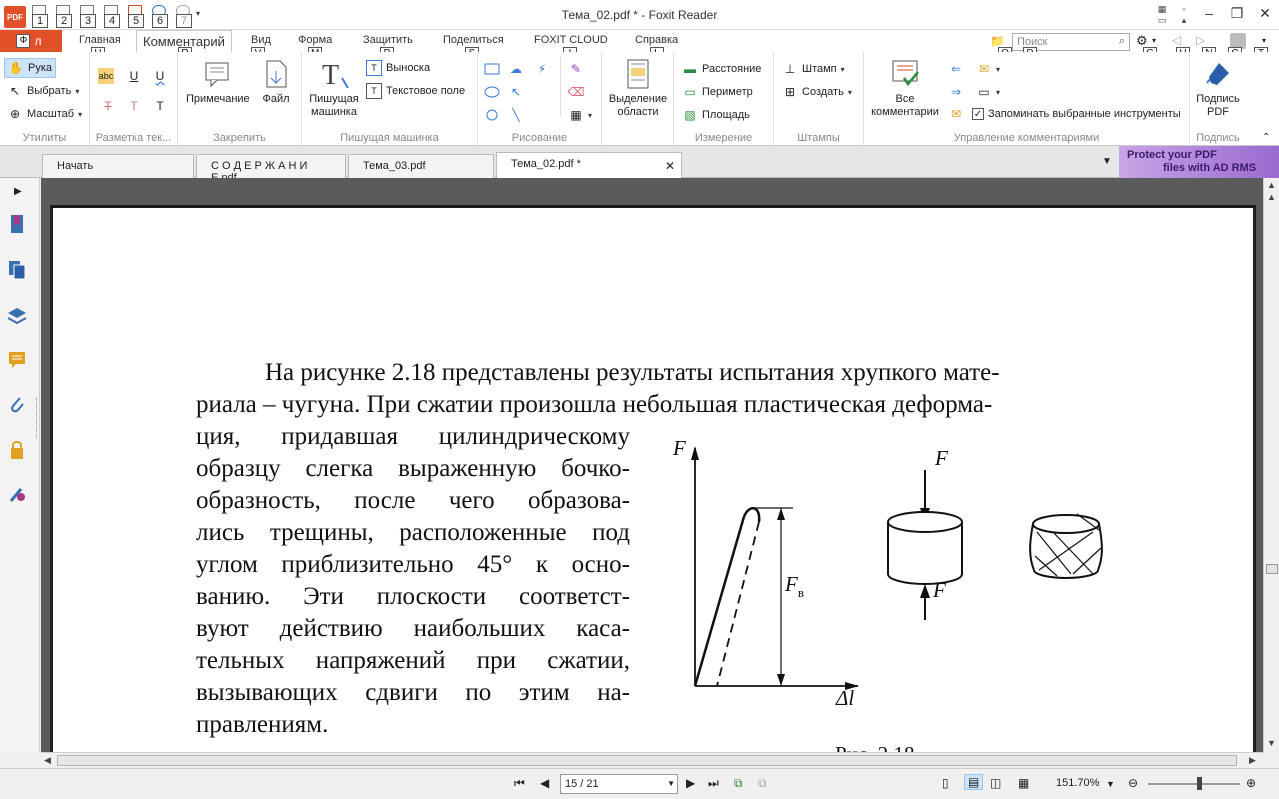  What do you see at coordinates (813, 69) in the screenshot?
I see `stamp-button: ⊥ Штамп ▾` at bounding box center [813, 69].